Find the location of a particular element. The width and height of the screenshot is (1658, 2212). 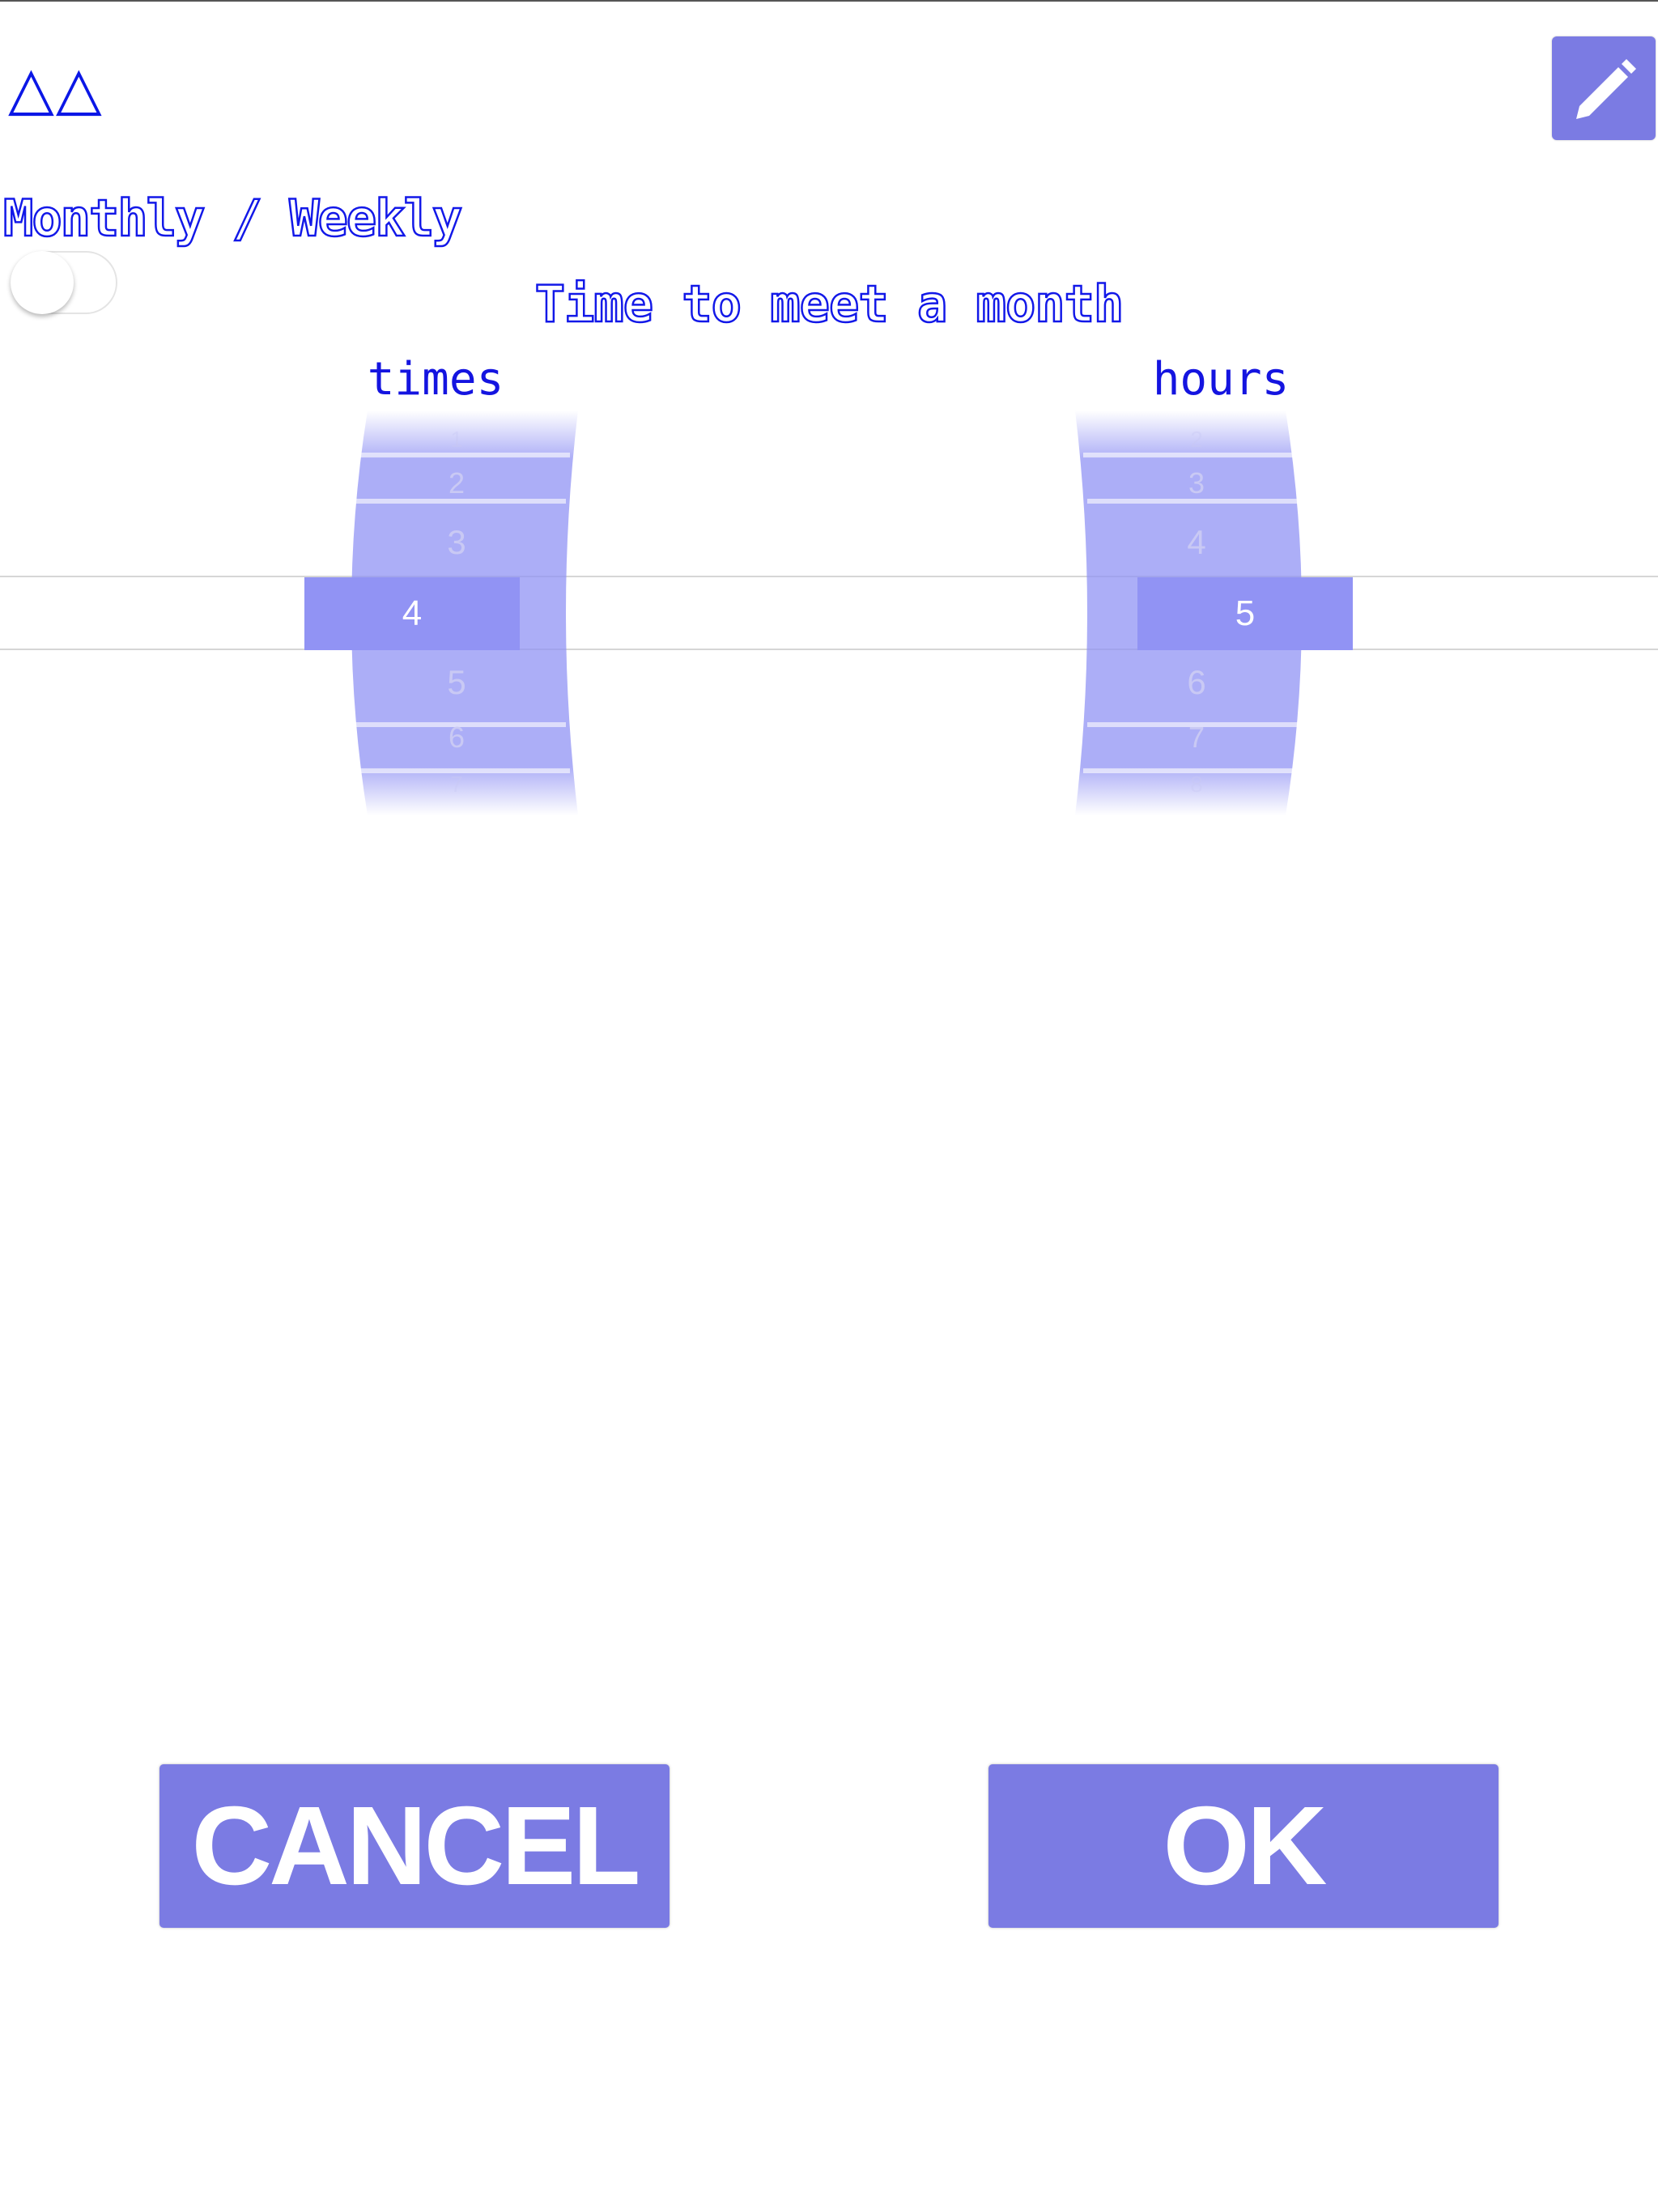

hours-option: 7 is located at coordinates (1196, 738).